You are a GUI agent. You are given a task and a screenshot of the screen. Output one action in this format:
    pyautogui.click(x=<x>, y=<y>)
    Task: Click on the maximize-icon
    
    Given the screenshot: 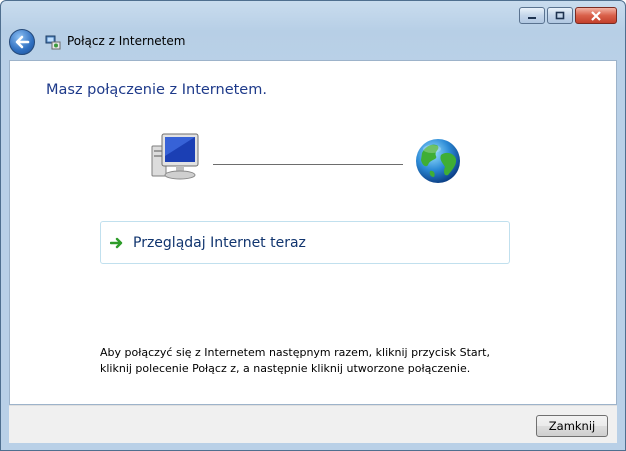 What is the action you would take?
    pyautogui.click(x=560, y=15)
    